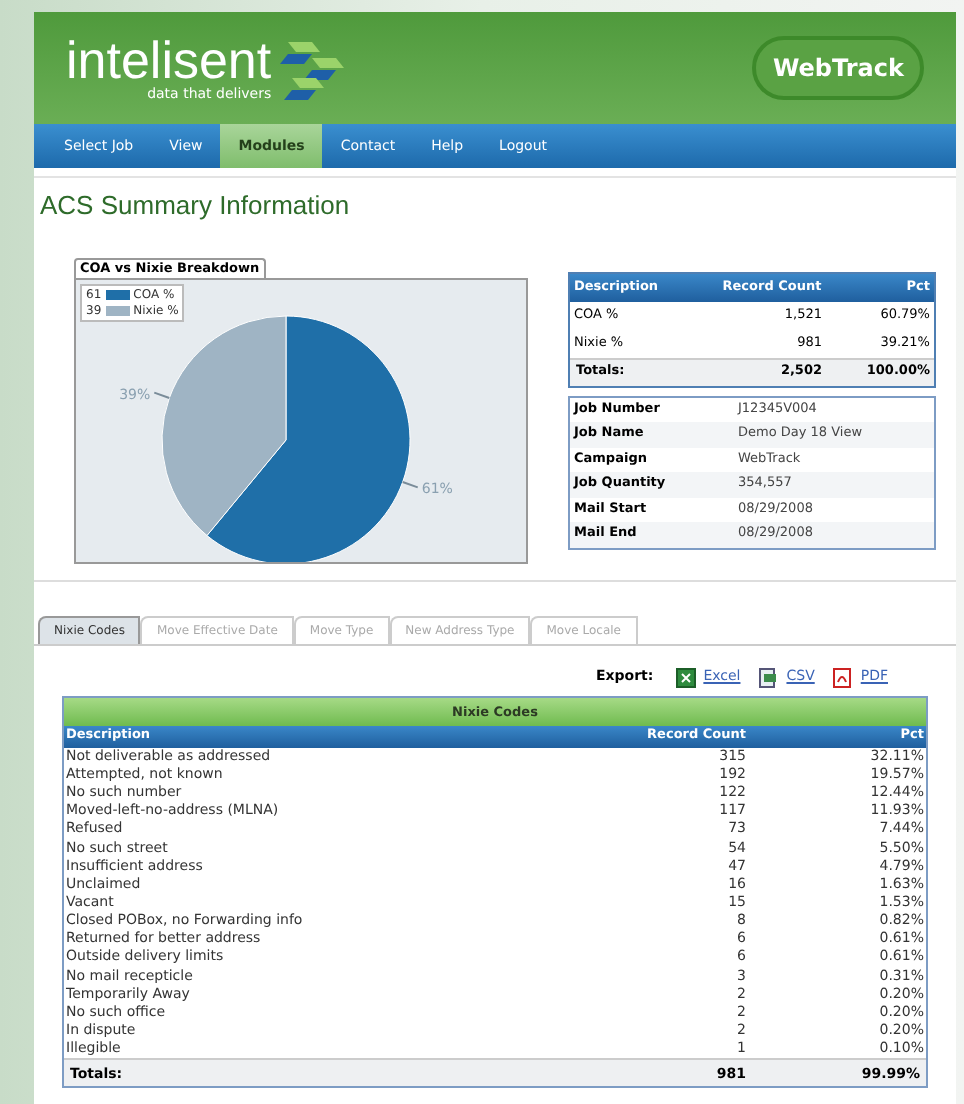  What do you see at coordinates (842, 677) in the screenshot?
I see `pdf-icon` at bounding box center [842, 677].